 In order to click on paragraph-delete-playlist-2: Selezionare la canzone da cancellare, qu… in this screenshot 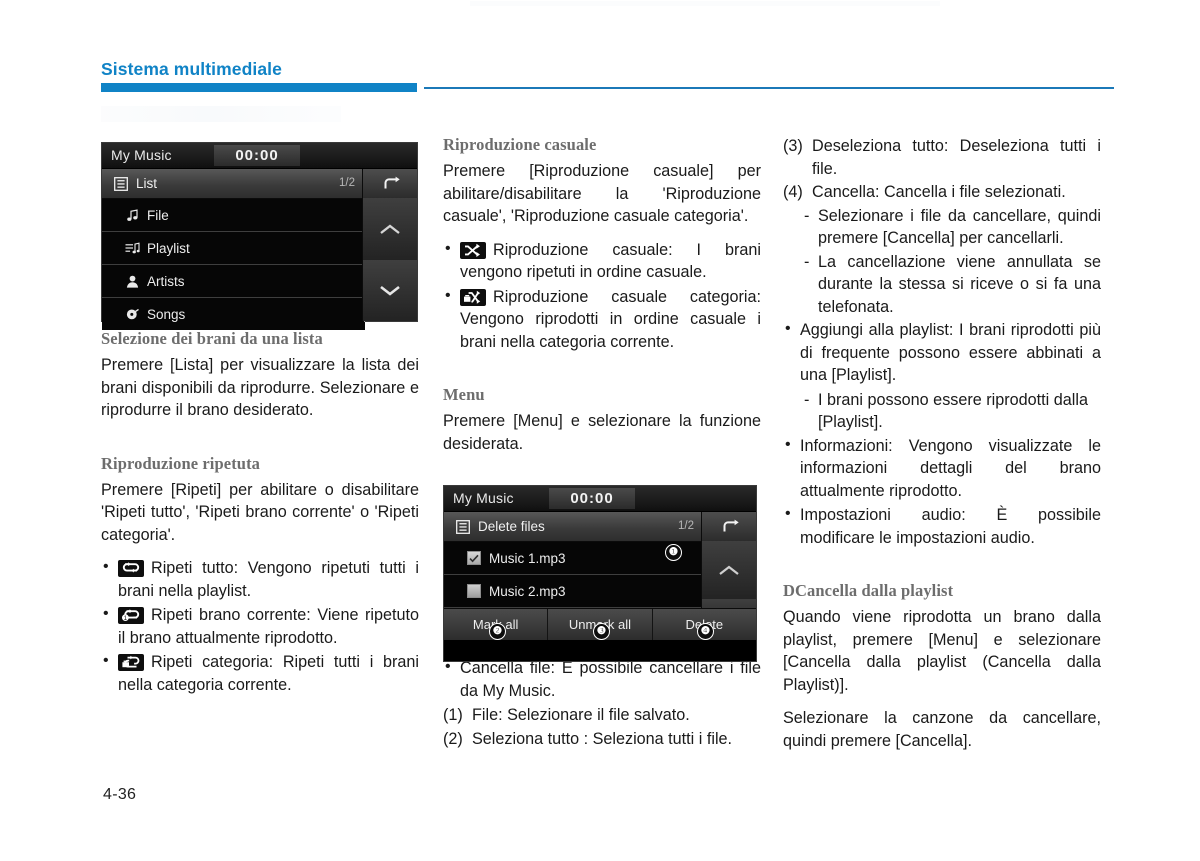, I will do `click(942, 729)`.